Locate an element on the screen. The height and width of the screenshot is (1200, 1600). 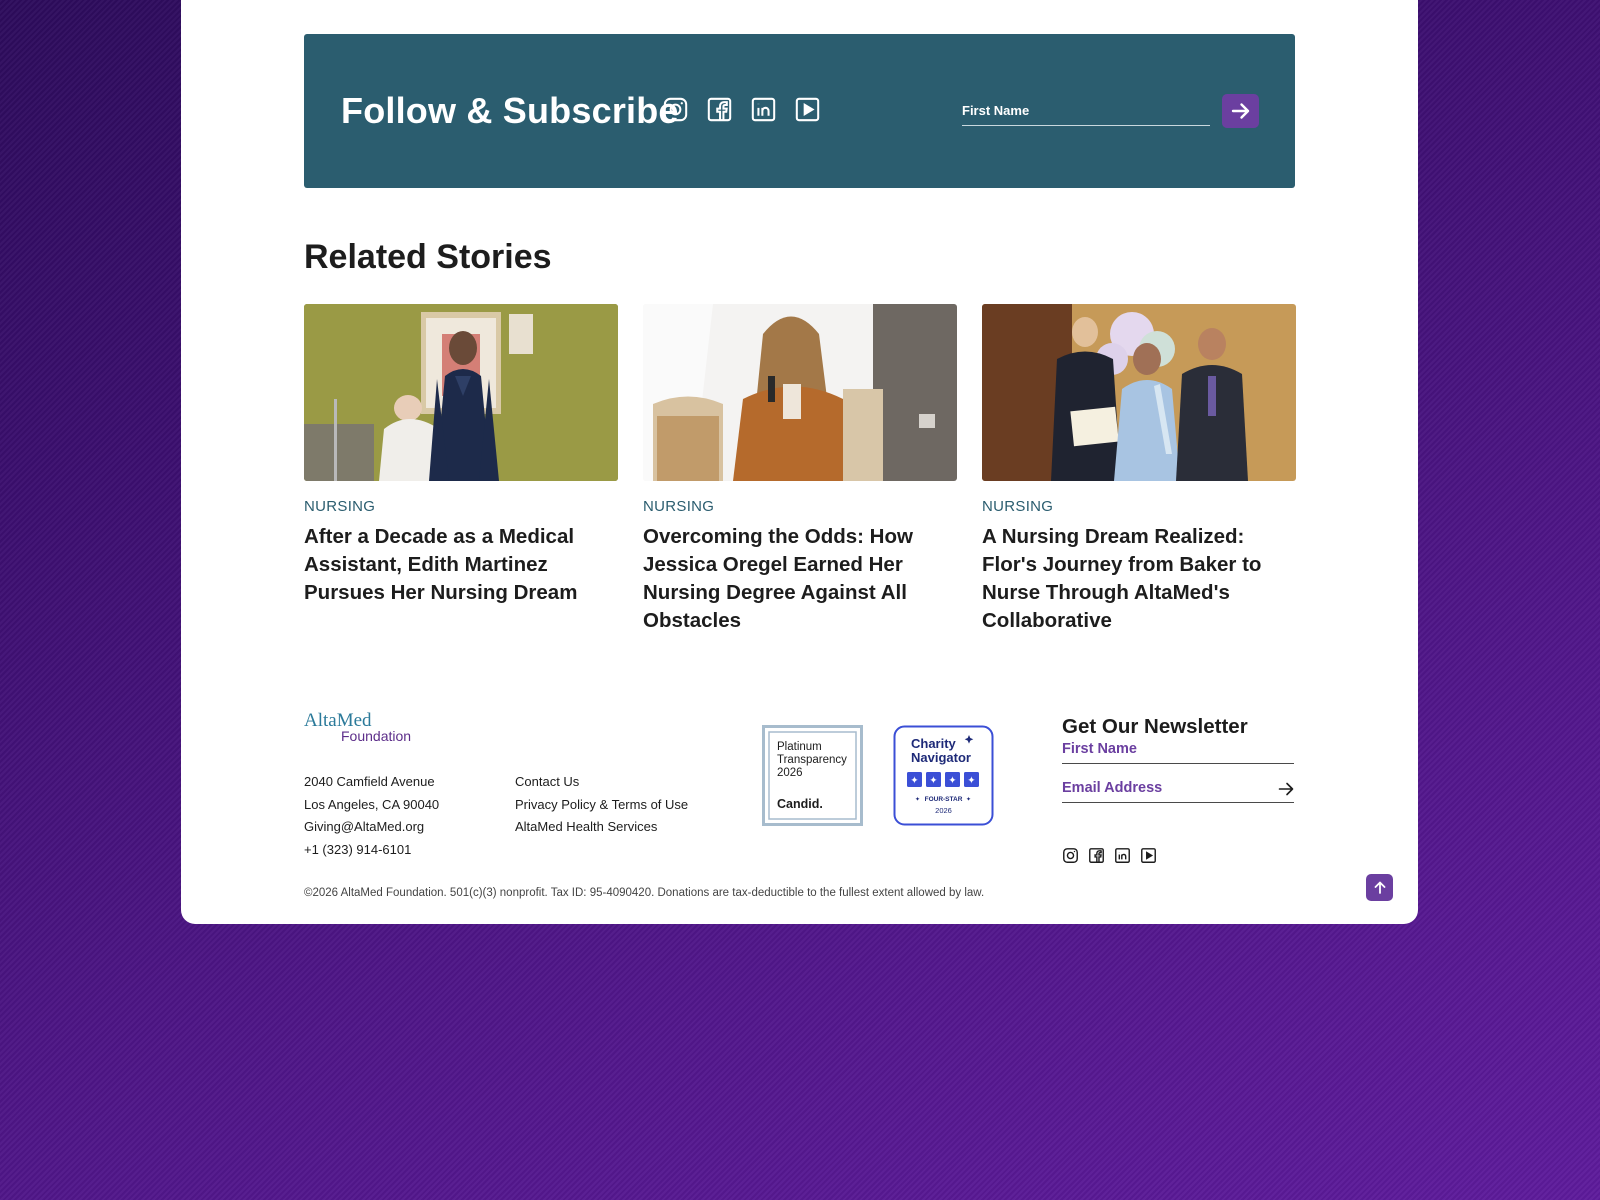
footer-link-health-services: AltaMed Health Services is located at coordinates (601, 827).